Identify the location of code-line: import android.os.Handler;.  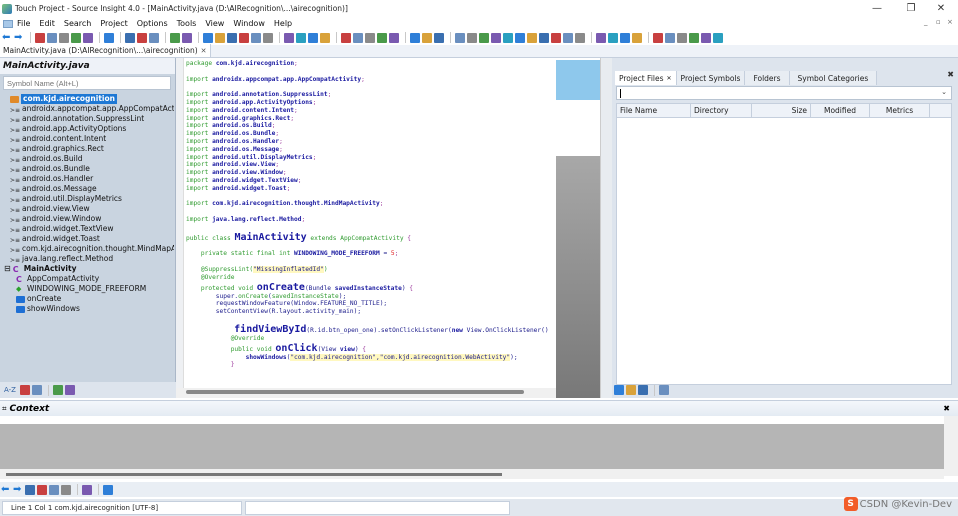
(369, 142).